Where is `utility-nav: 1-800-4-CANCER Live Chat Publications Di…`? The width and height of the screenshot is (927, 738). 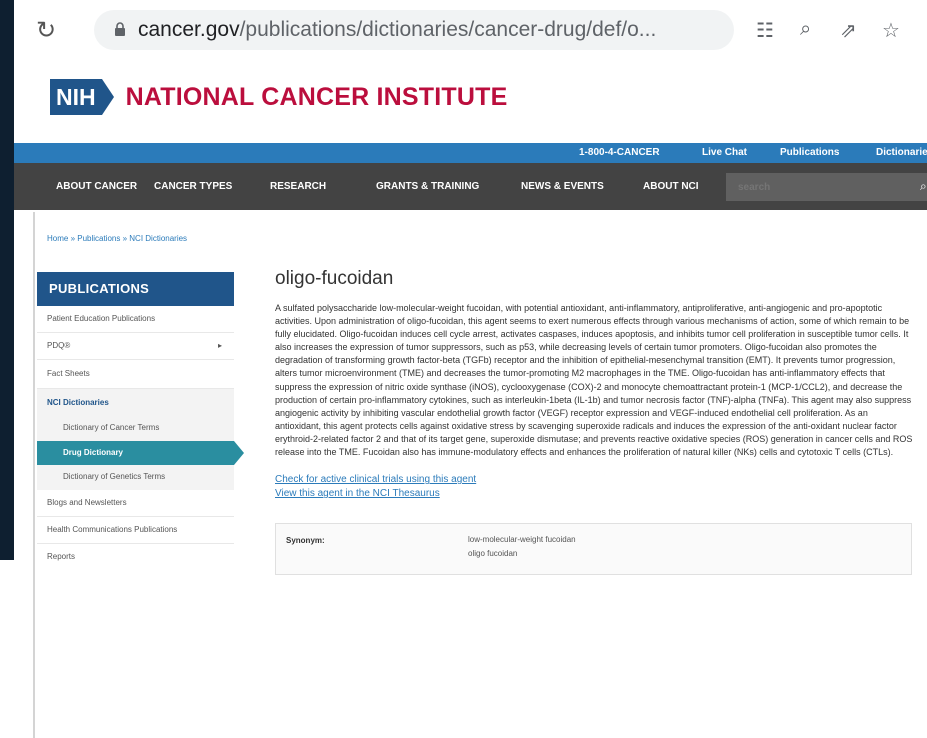 utility-nav: 1-800-4-CANCER Live Chat Publications Di… is located at coordinates (470, 153).